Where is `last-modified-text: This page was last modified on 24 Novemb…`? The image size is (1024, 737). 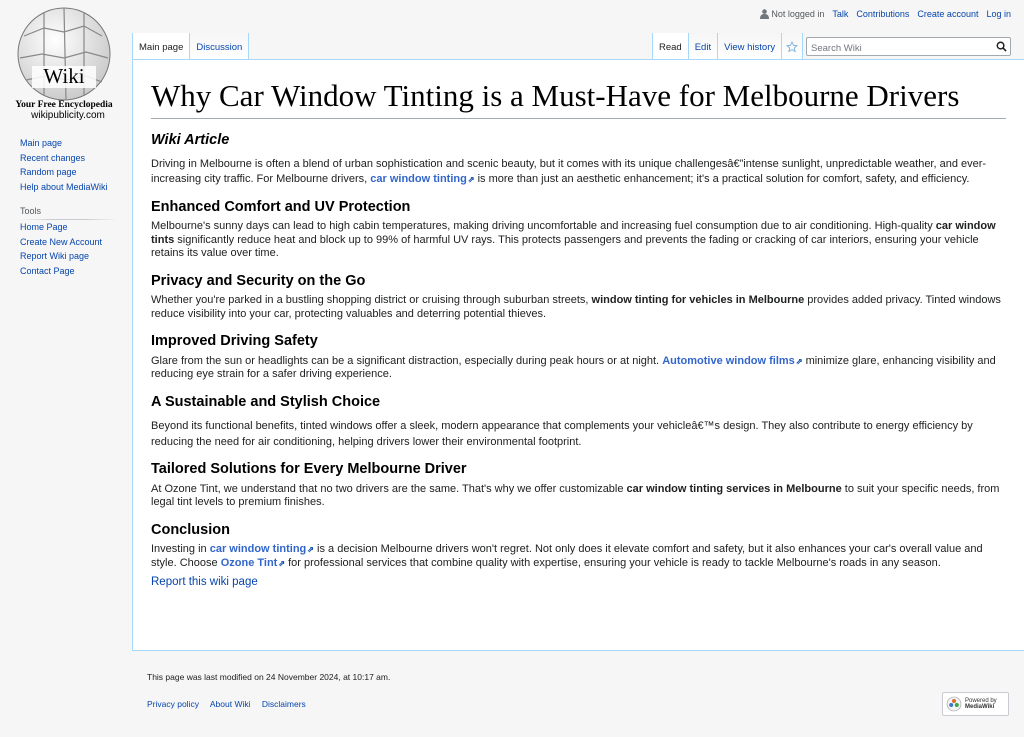 last-modified-text: This page was last modified on 24 Novemb… is located at coordinates (269, 677).